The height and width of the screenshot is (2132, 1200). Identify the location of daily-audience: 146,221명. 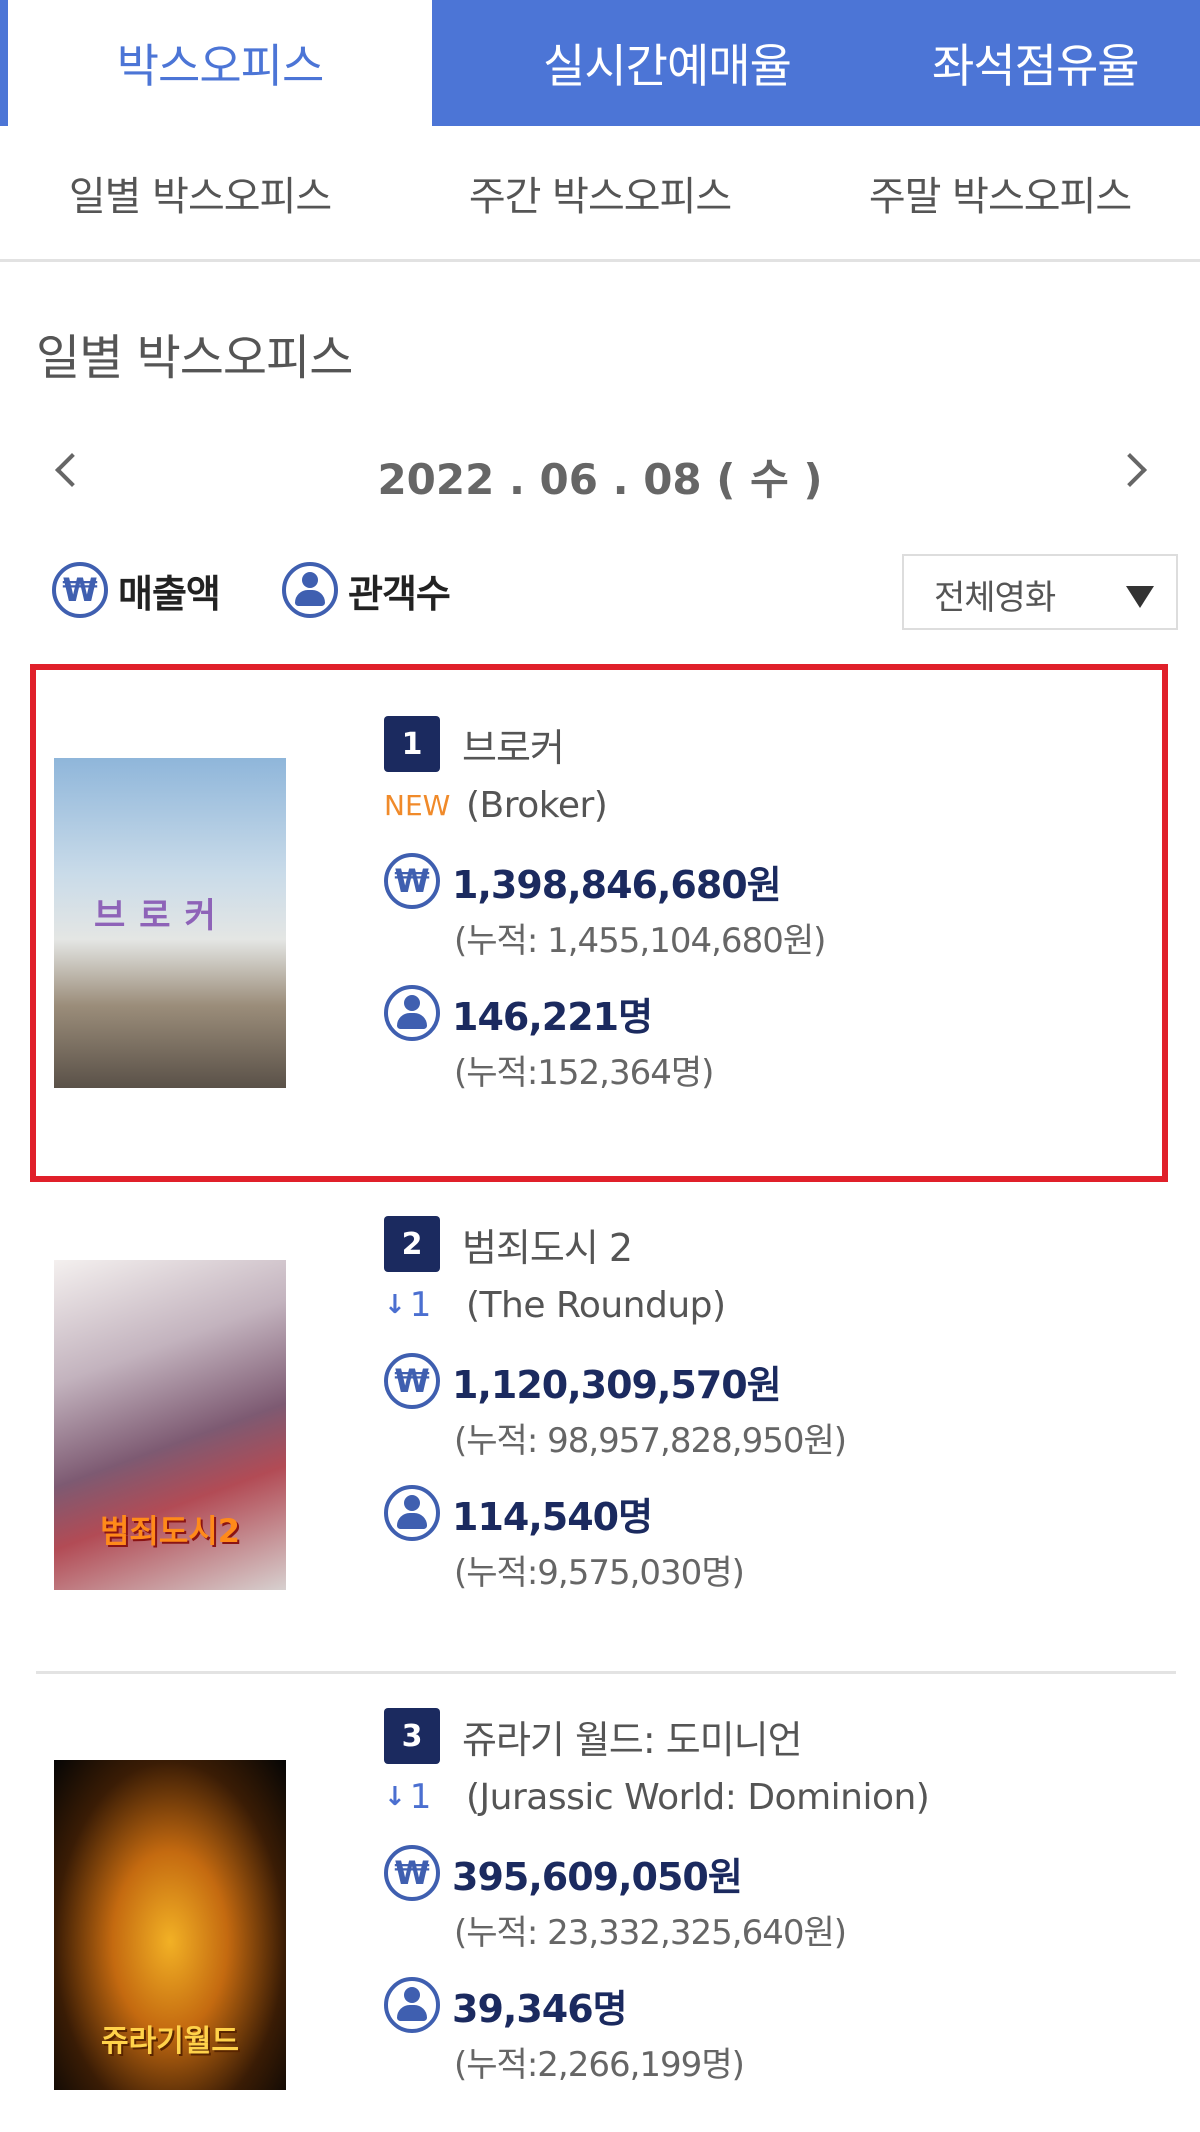
(552, 1016).